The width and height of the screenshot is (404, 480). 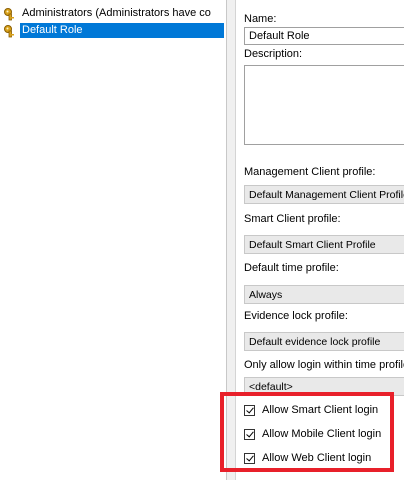 I want to click on evidence-lock-profile-select: Default evidence lock profile, so click(x=324, y=341).